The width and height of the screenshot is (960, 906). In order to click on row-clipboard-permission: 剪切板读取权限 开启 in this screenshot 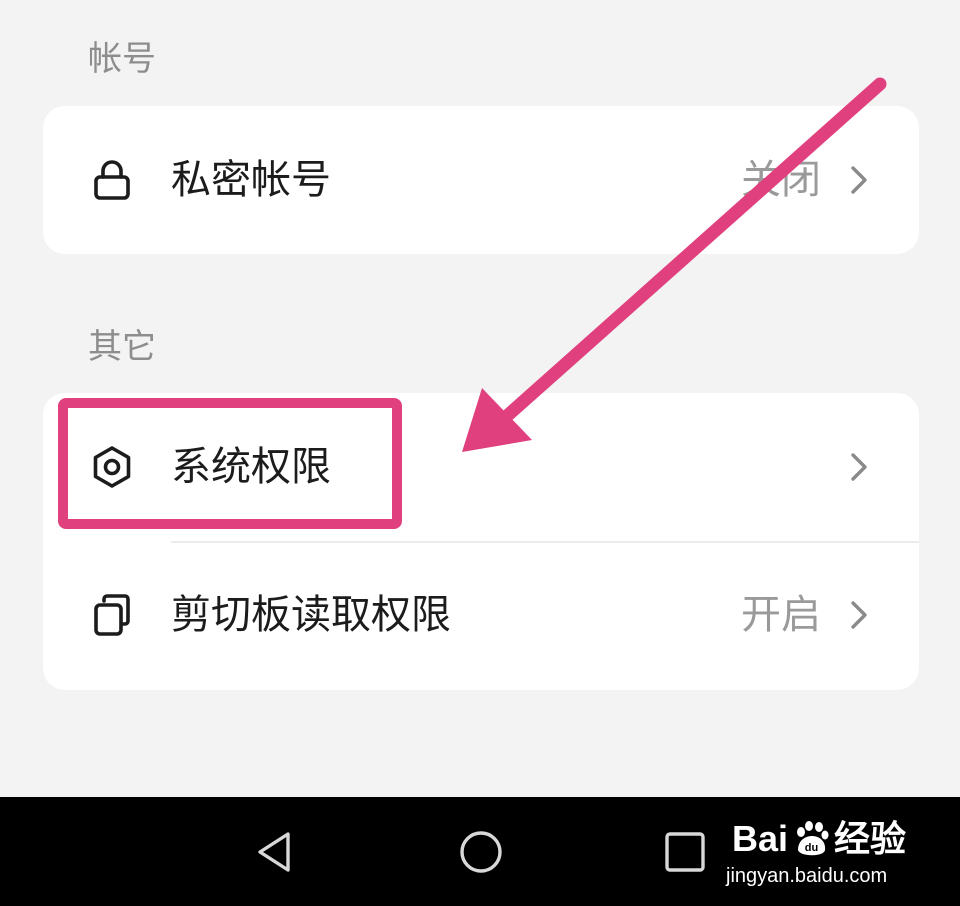, I will do `click(481, 615)`.